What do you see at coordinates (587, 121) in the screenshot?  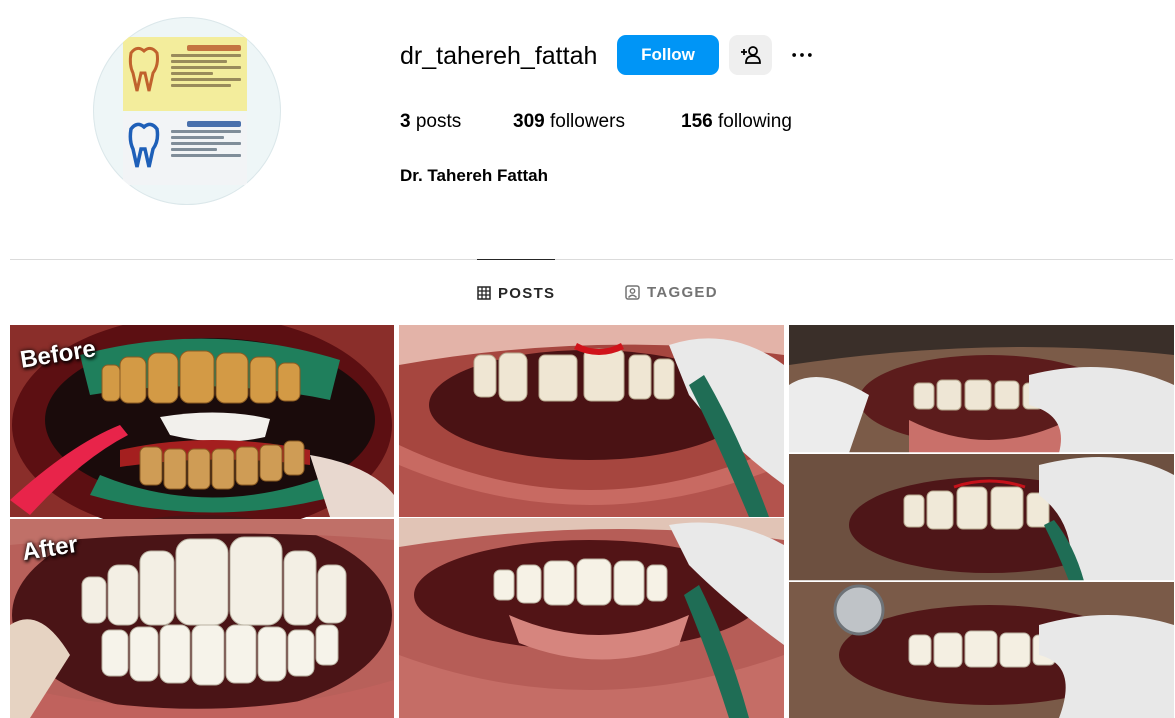 I see `followers-count-label: followers` at bounding box center [587, 121].